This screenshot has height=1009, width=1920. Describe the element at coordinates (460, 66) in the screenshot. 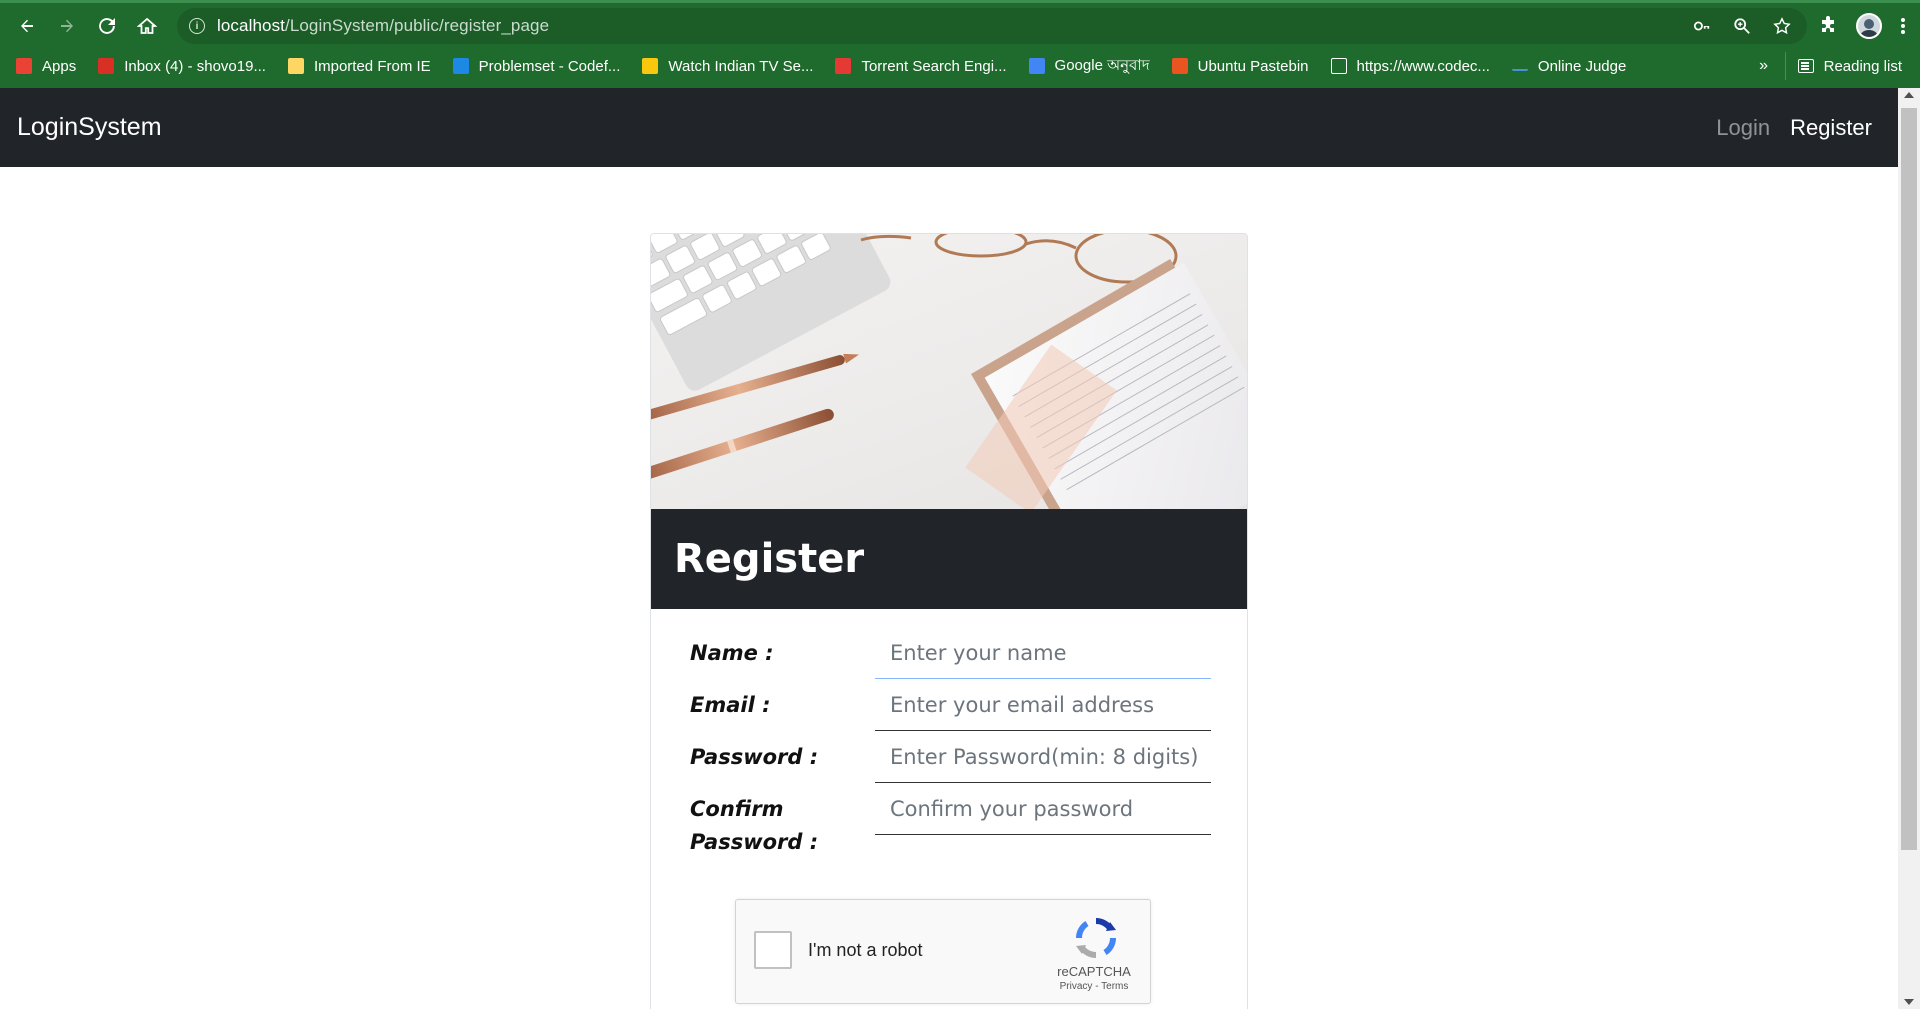

I see `codeforces-icon` at that location.